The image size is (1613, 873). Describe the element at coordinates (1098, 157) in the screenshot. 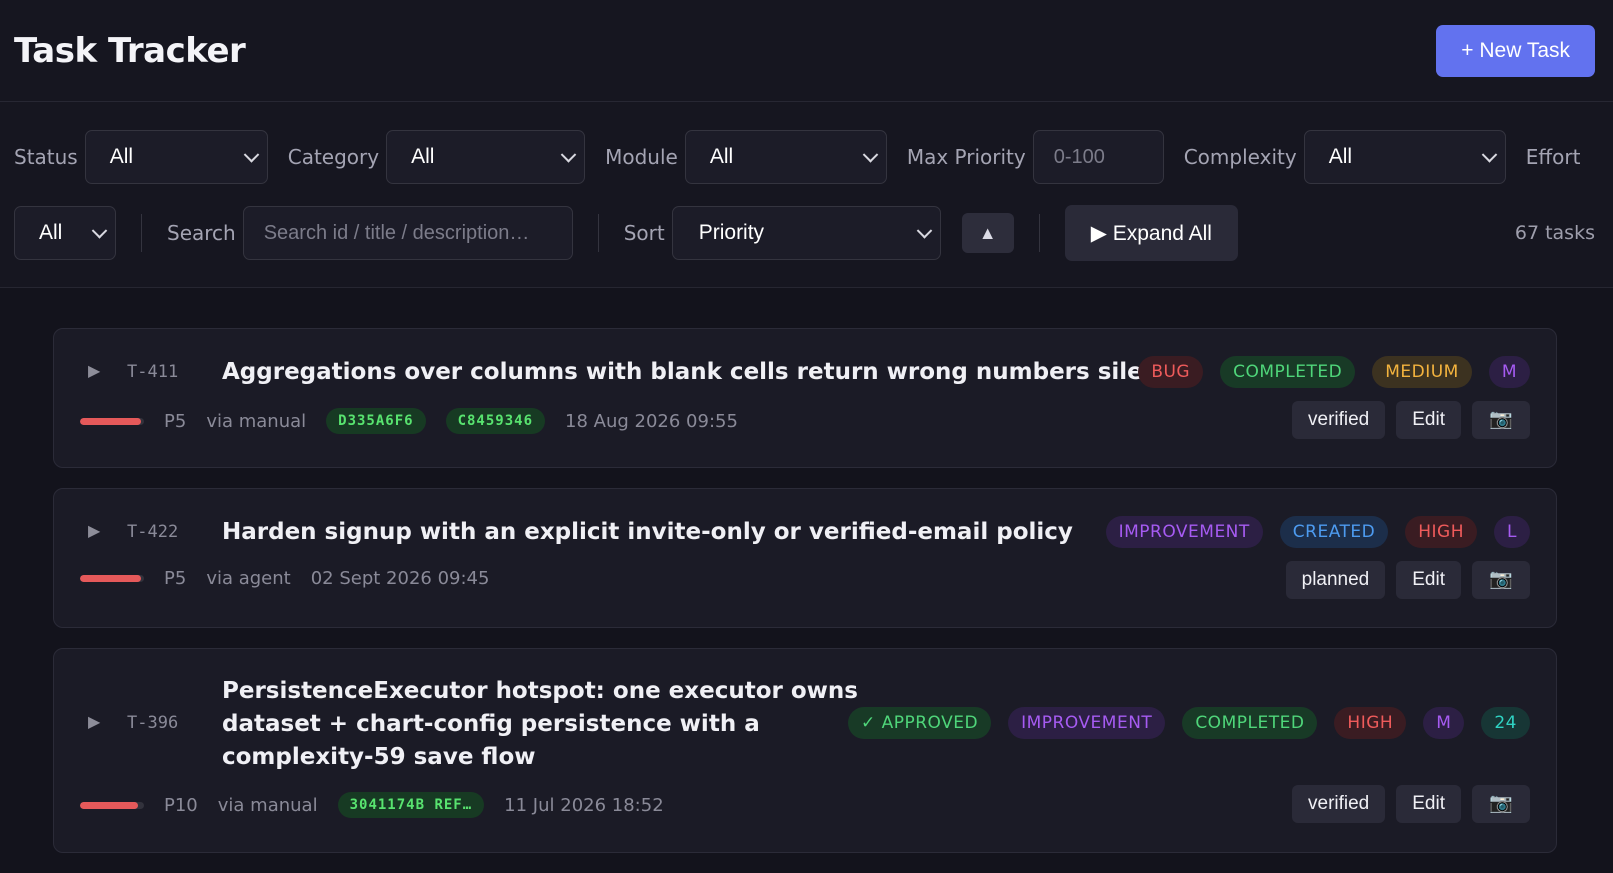

I see `max-priority-input` at that location.